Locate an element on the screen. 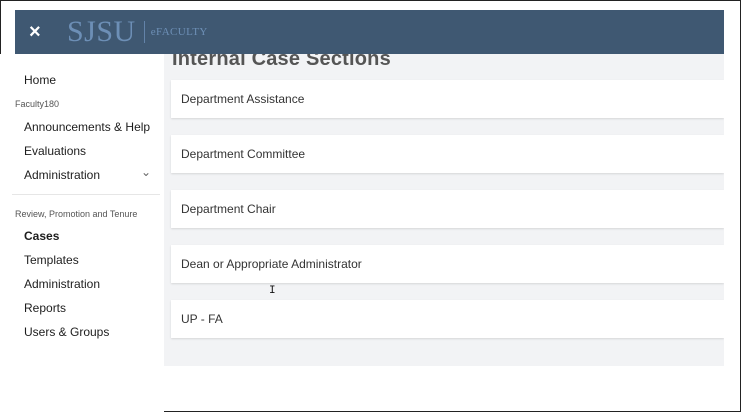  section-card-department-chair: Department Chair is located at coordinates (447, 209).